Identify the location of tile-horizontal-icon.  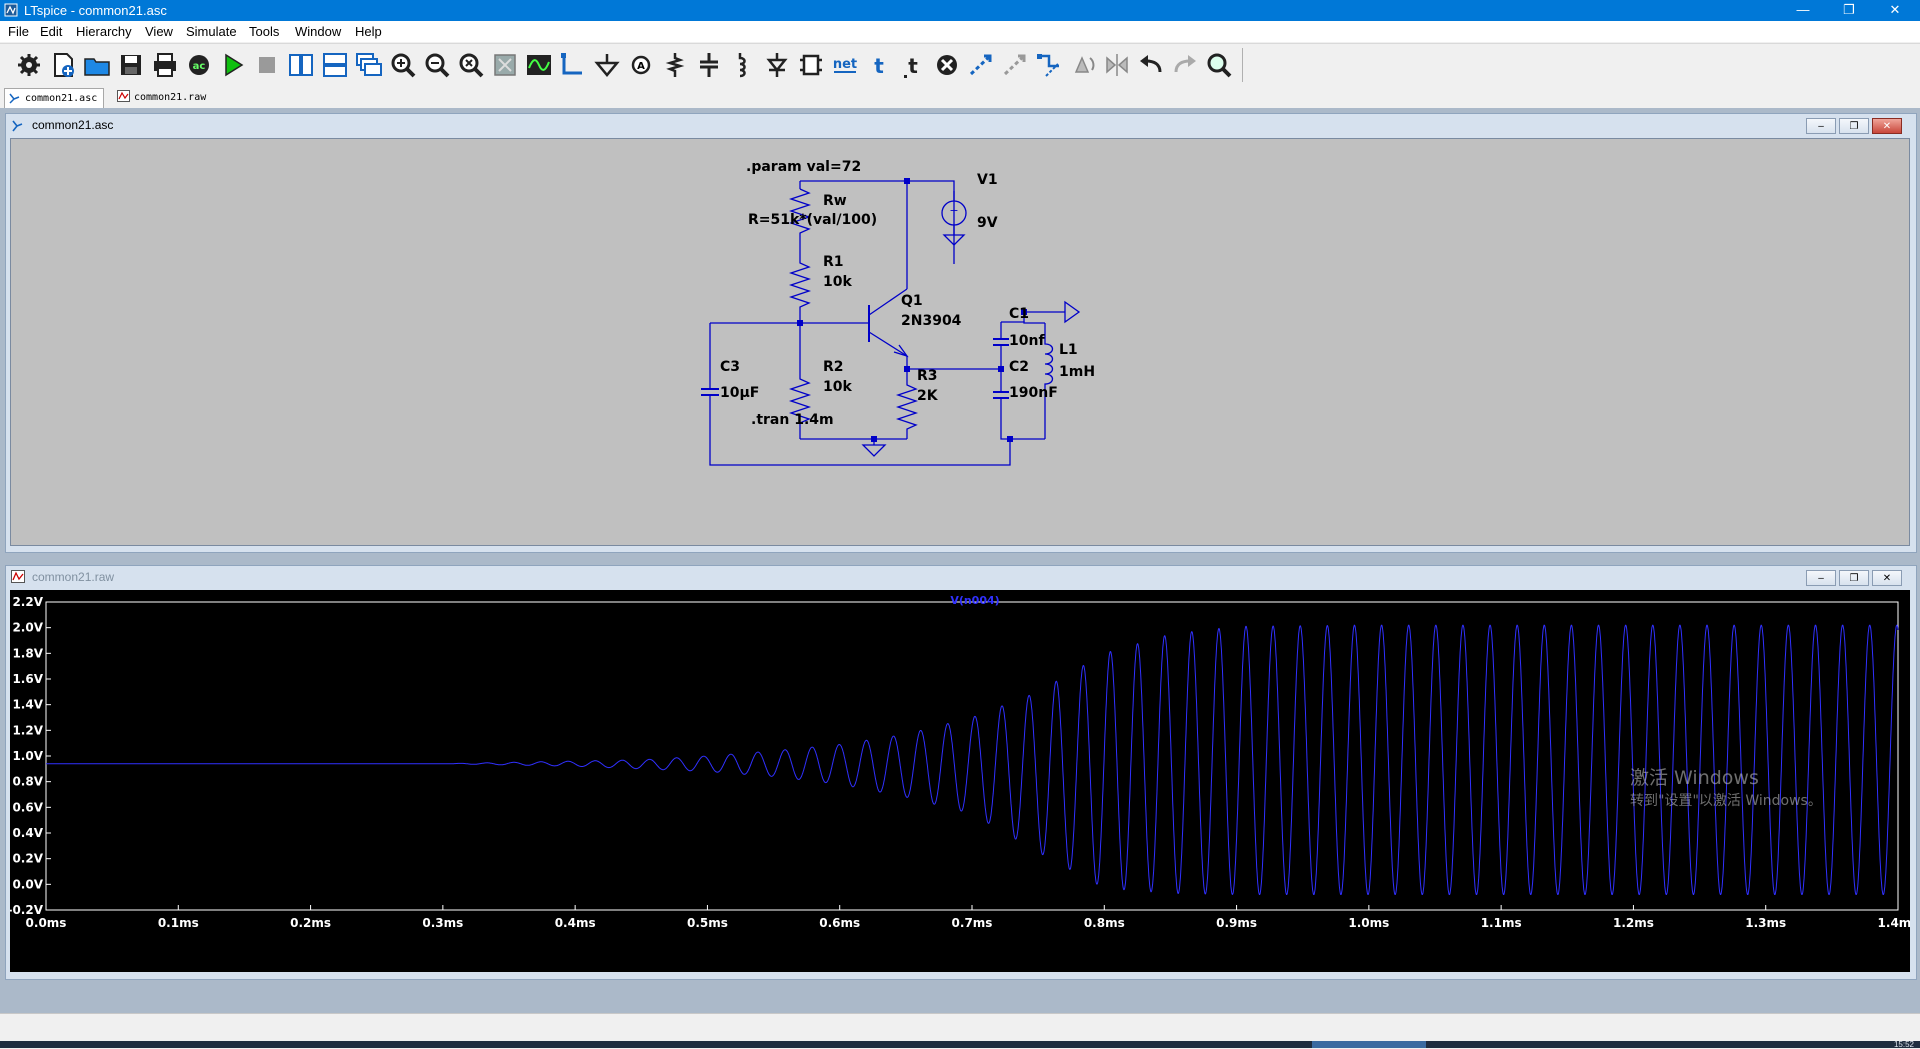
(335, 65).